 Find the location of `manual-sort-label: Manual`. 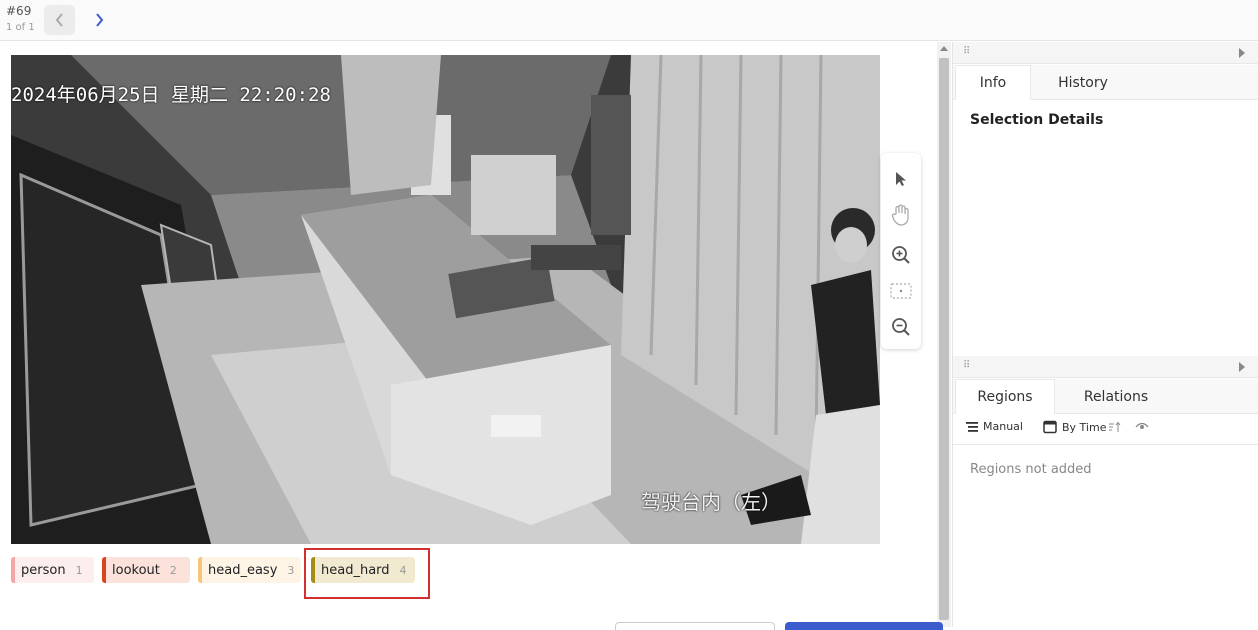

manual-sort-label: Manual is located at coordinates (1003, 426).